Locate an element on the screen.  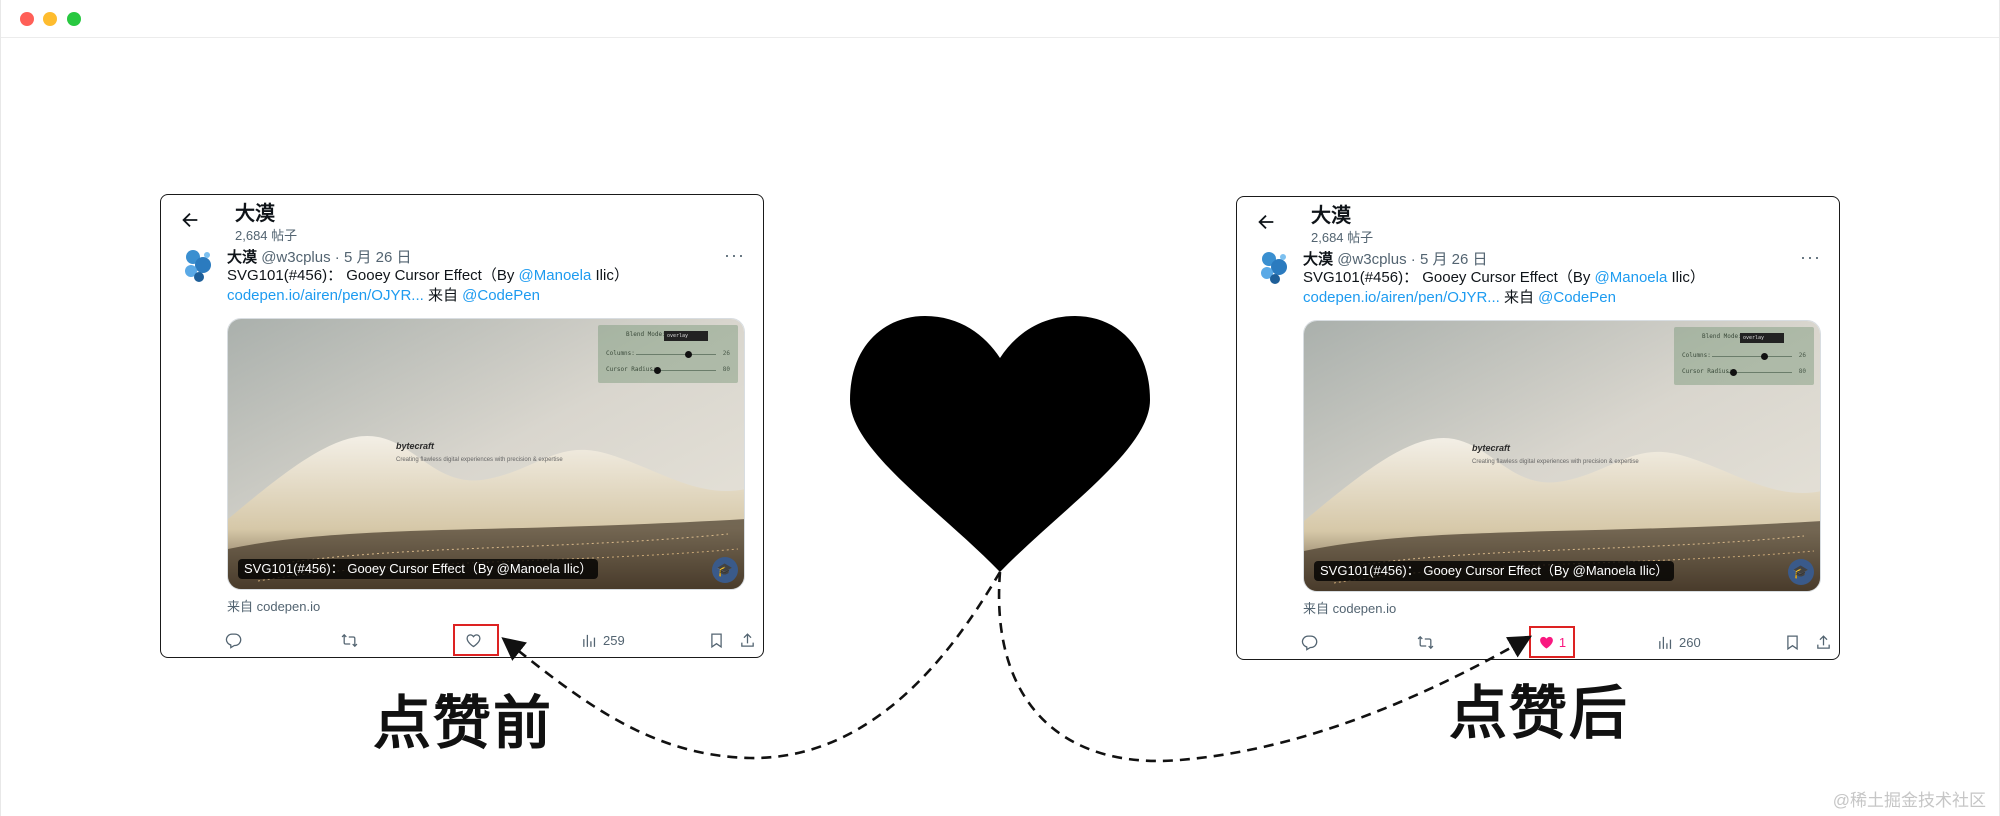
window-titlebar is located at coordinates (1000, 19).